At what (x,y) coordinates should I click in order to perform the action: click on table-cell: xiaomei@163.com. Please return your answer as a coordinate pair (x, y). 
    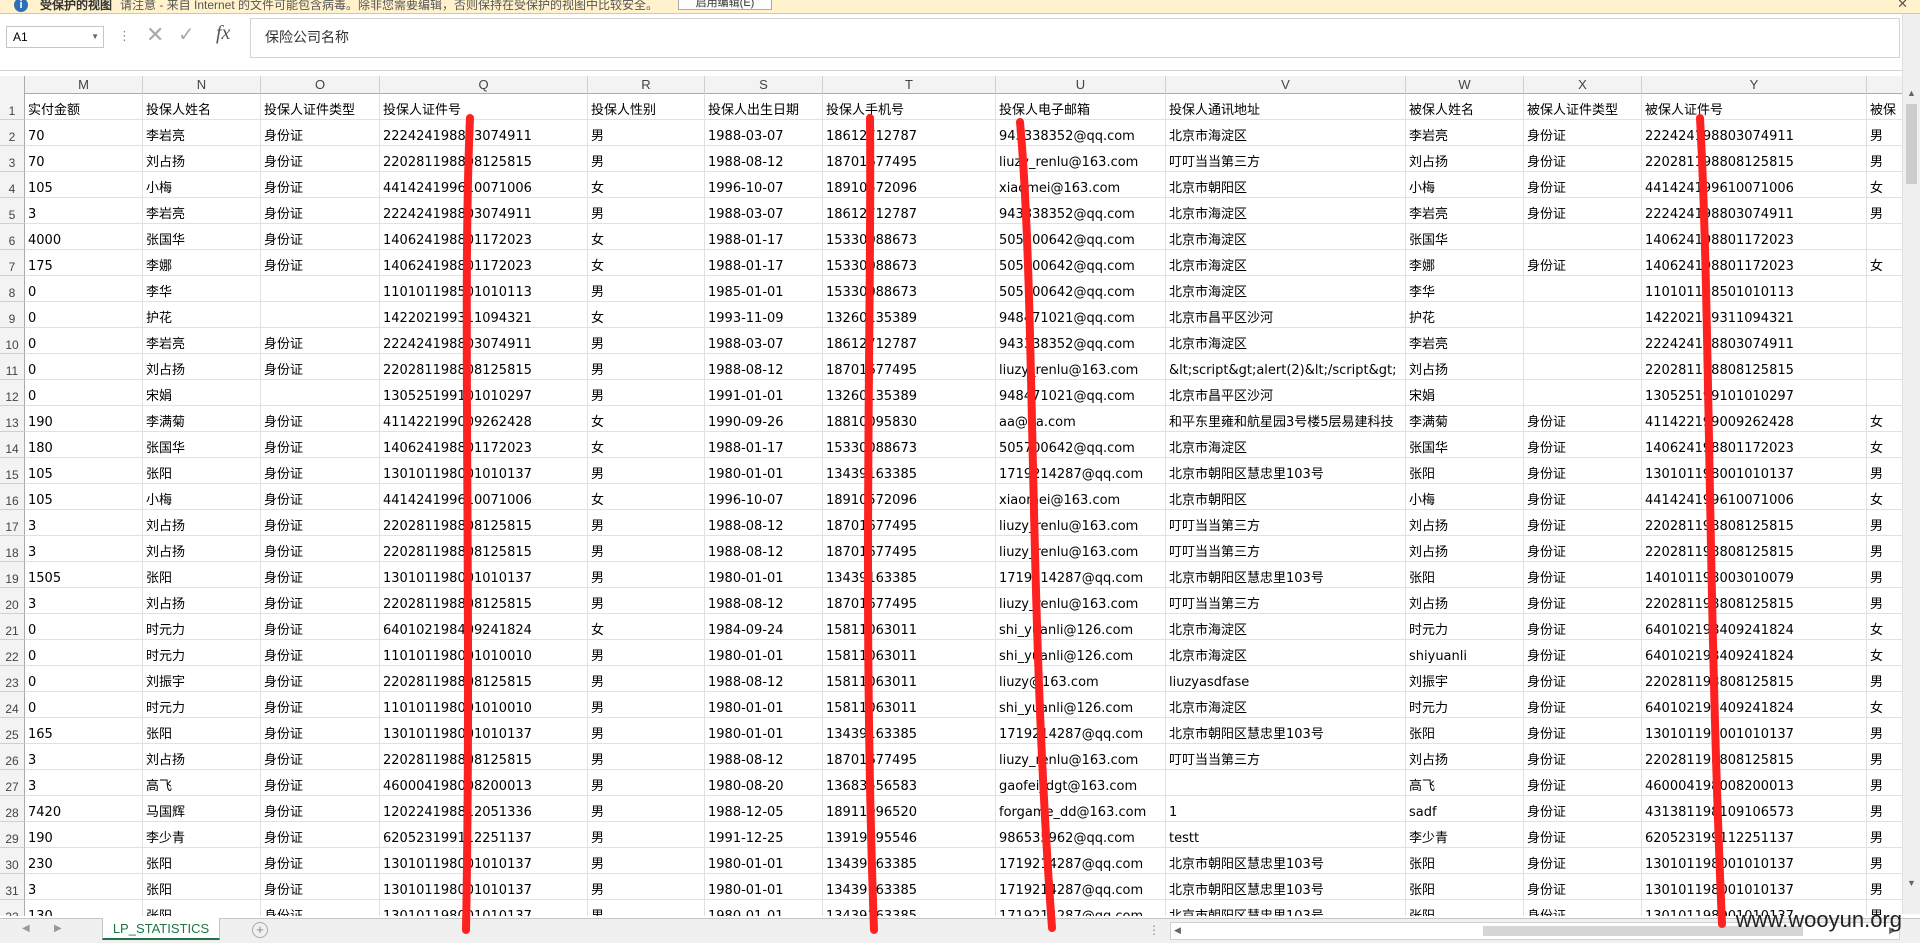
    Looking at the image, I should click on (1081, 185).